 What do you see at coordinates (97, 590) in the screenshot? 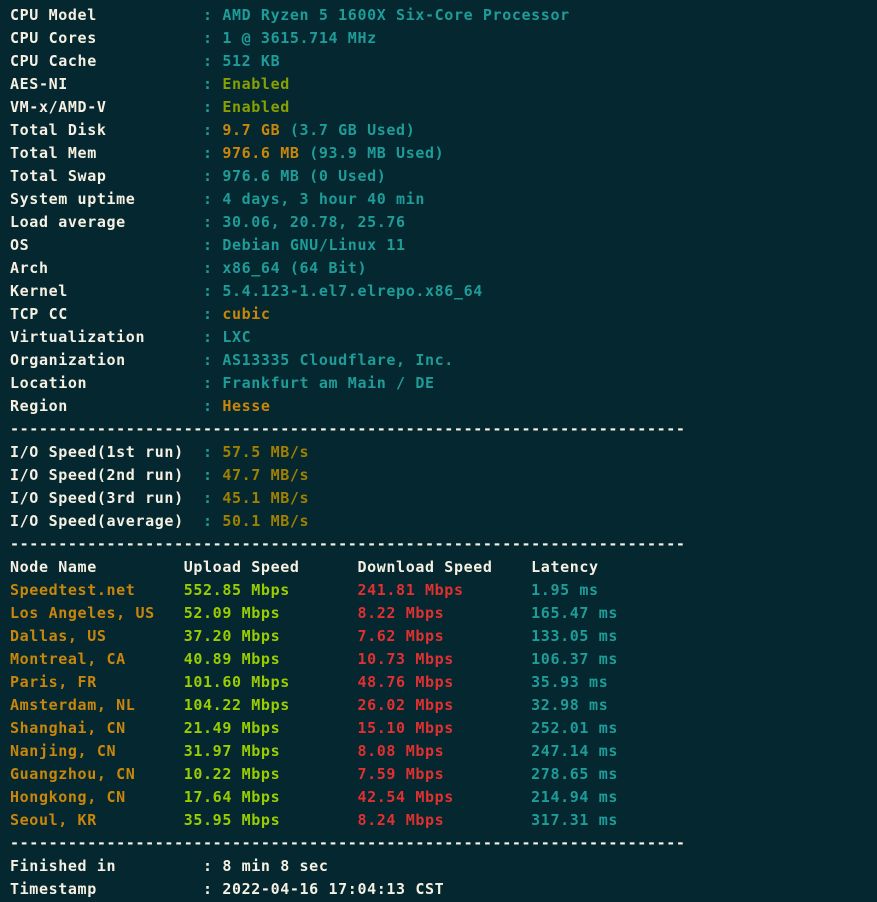
I see `speedtest-node-name: Speedtest.net` at bounding box center [97, 590].